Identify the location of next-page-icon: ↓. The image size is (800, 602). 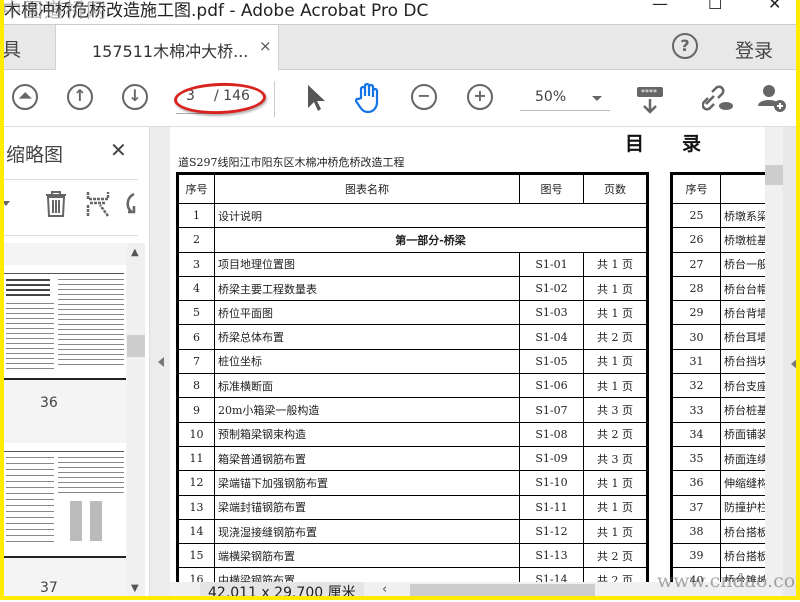
(135, 97).